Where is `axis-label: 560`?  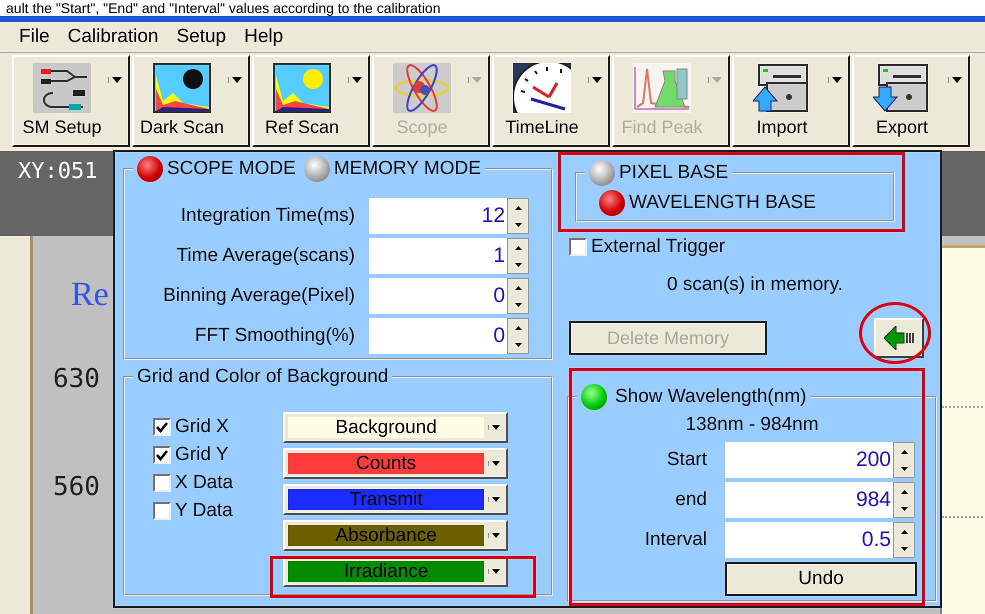 axis-label: 560 is located at coordinates (77, 487).